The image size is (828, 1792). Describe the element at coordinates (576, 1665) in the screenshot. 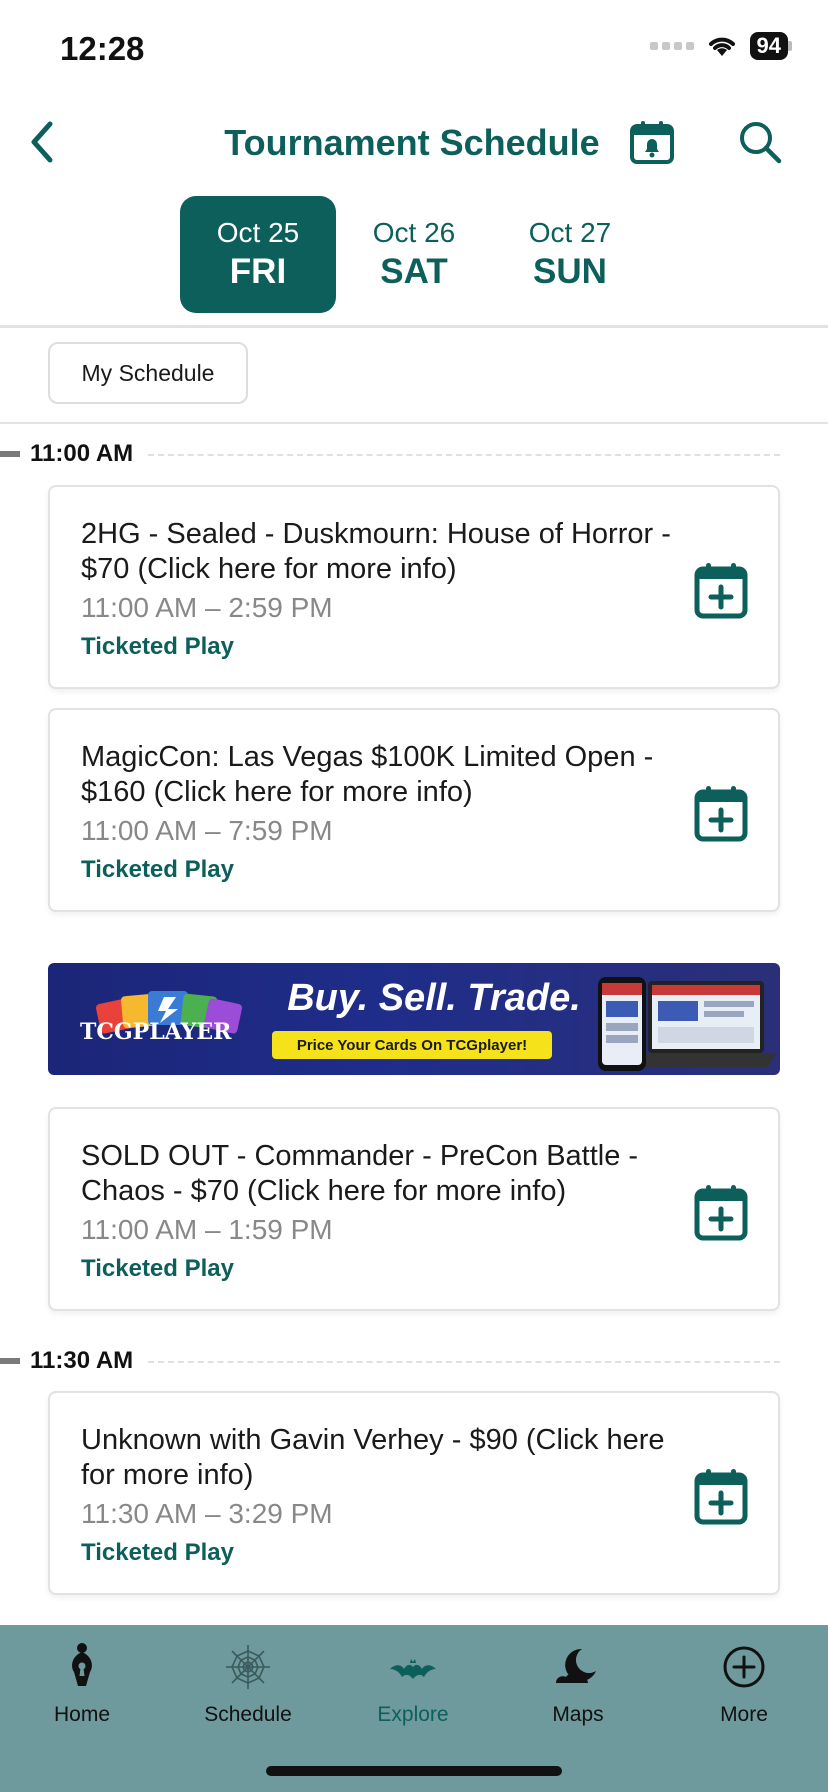

I see `moon-cloud-icon` at that location.